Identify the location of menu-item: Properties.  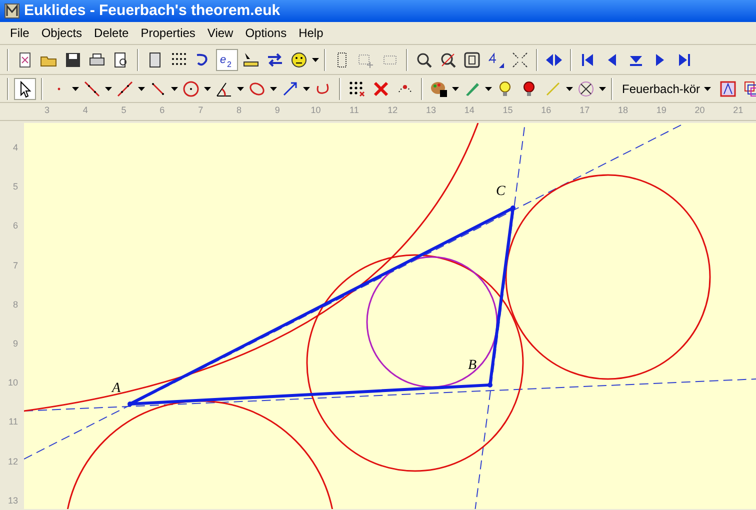
(168, 33).